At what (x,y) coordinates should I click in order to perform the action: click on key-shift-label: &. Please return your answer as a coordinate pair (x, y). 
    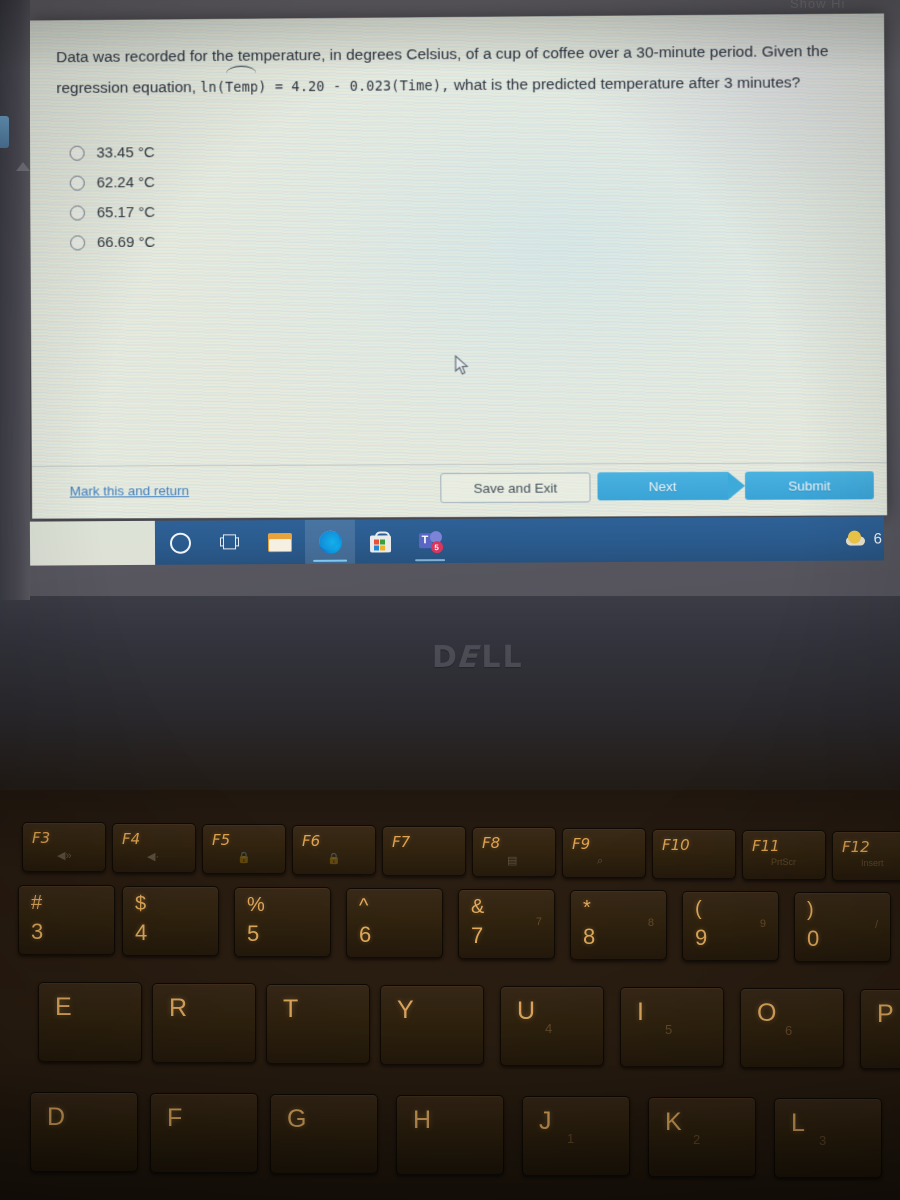
    Looking at the image, I should click on (478, 907).